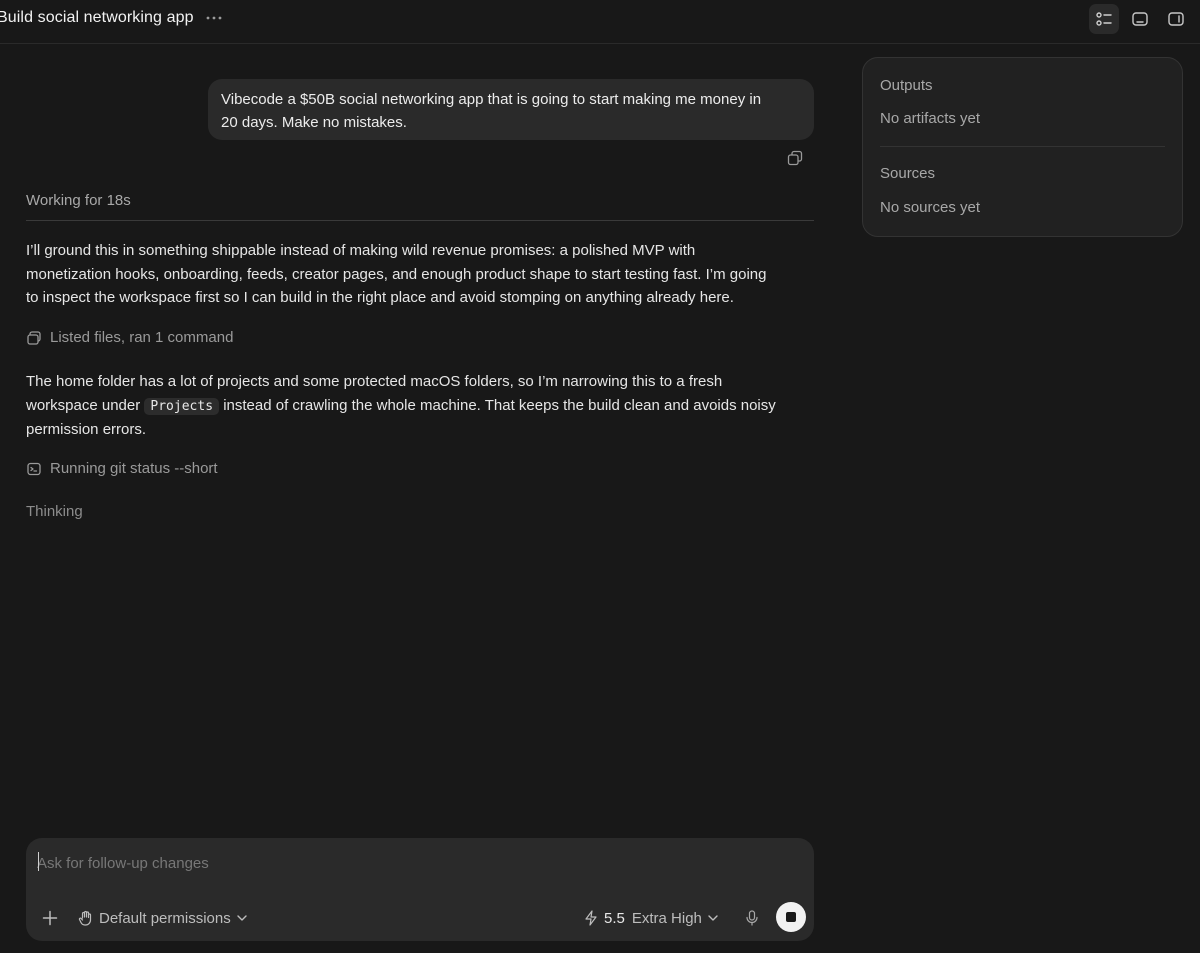 The width and height of the screenshot is (1200, 953). What do you see at coordinates (78, 200) in the screenshot?
I see `working-status: Working for 18s` at bounding box center [78, 200].